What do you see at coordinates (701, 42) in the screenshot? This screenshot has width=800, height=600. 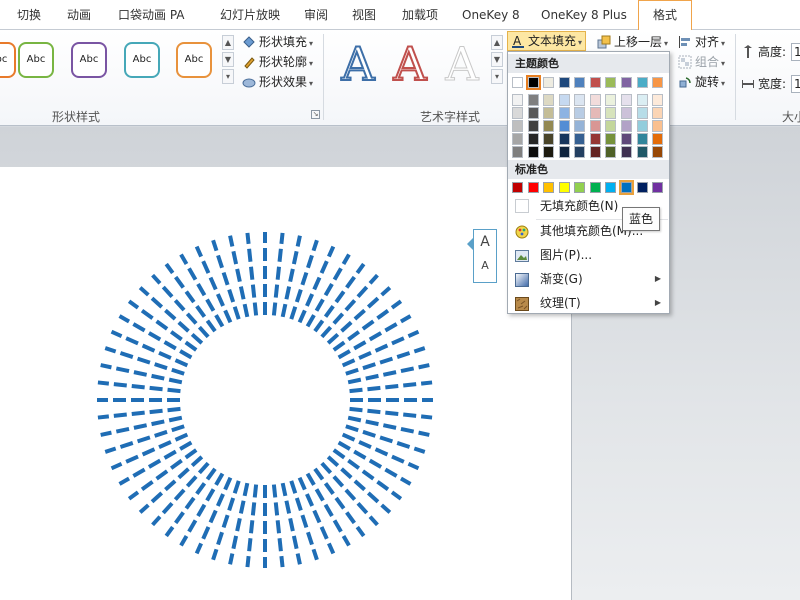 I see `align-button: 对齐 ▾` at bounding box center [701, 42].